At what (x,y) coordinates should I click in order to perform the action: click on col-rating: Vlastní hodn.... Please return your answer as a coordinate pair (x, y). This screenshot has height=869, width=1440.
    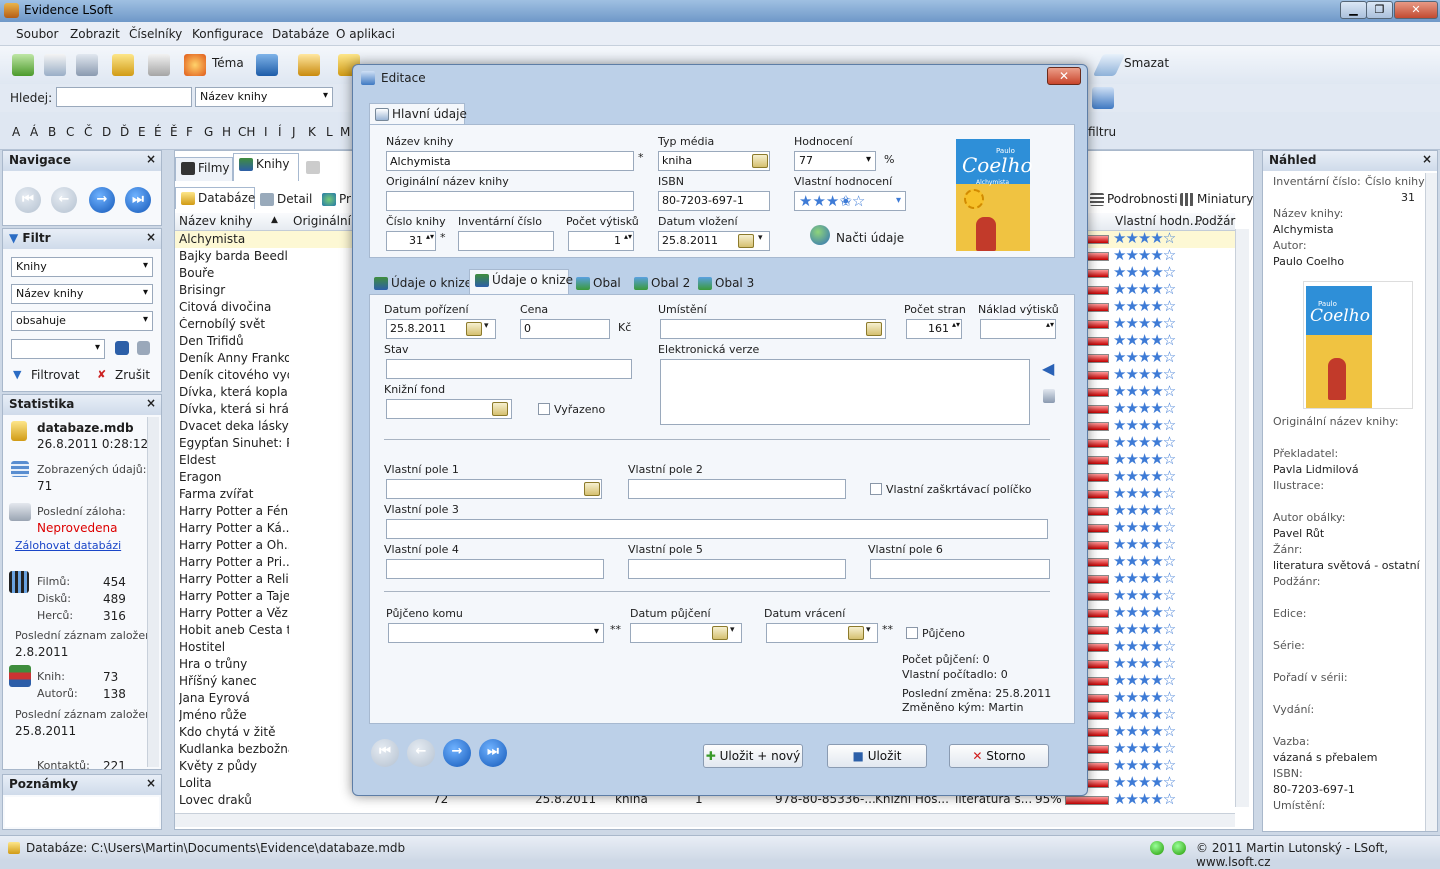
    Looking at the image, I should click on (1158, 221).